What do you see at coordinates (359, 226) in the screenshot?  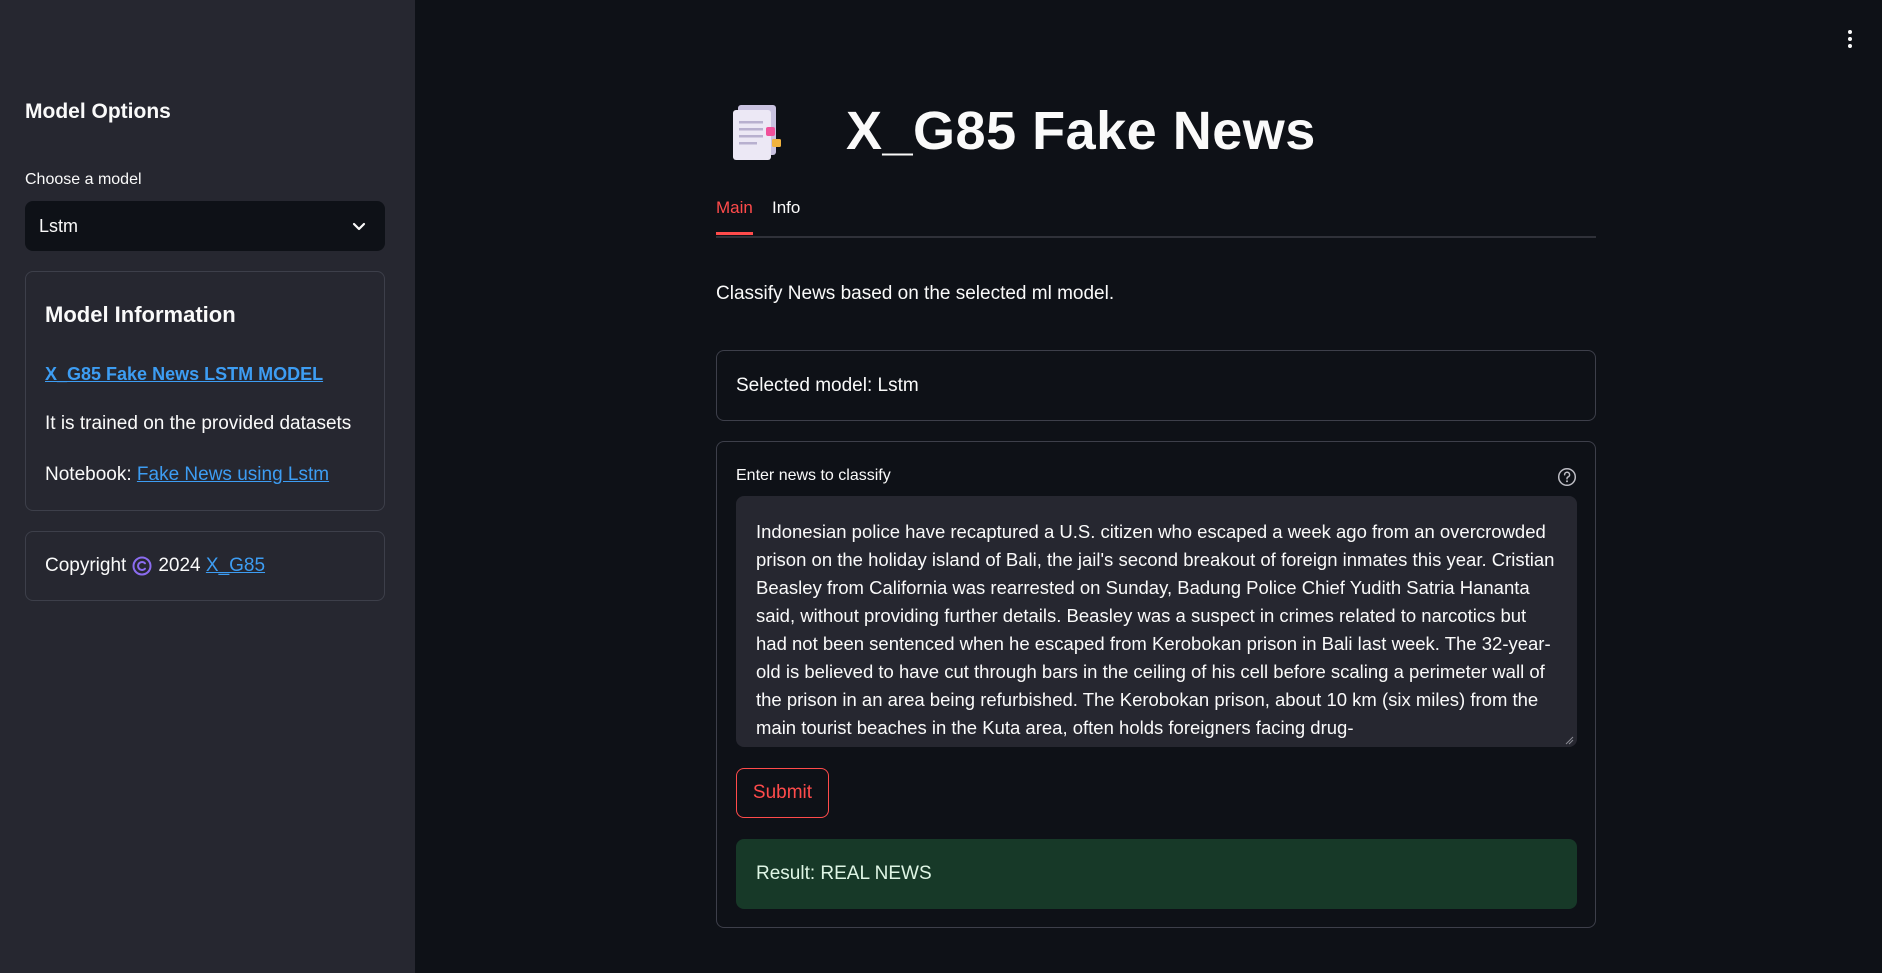 I see `chevron-down-icon` at bounding box center [359, 226].